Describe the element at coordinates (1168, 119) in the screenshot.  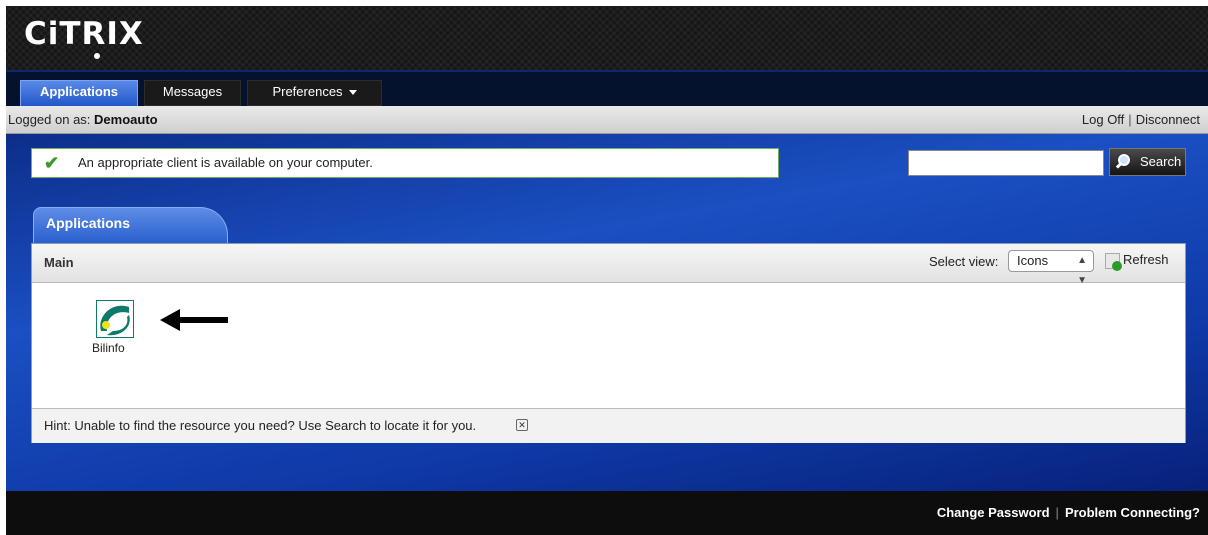
I see `disconnect-link: Disconnect` at that location.